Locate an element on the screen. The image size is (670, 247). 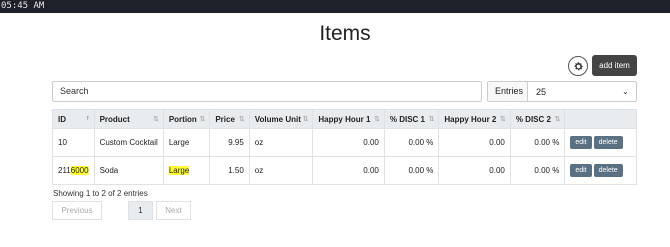
cell-id-text: 2116000 is located at coordinates (73, 170).